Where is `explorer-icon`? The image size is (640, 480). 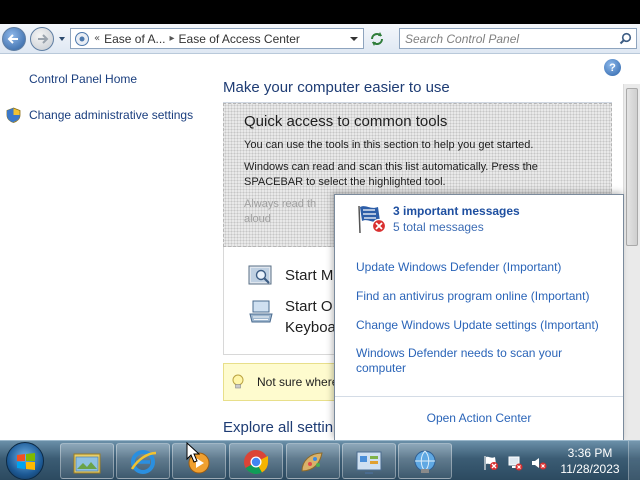 explorer-icon is located at coordinates (87, 463).